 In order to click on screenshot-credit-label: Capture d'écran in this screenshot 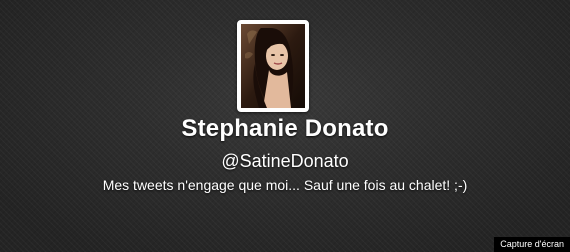, I will do `click(532, 244)`.